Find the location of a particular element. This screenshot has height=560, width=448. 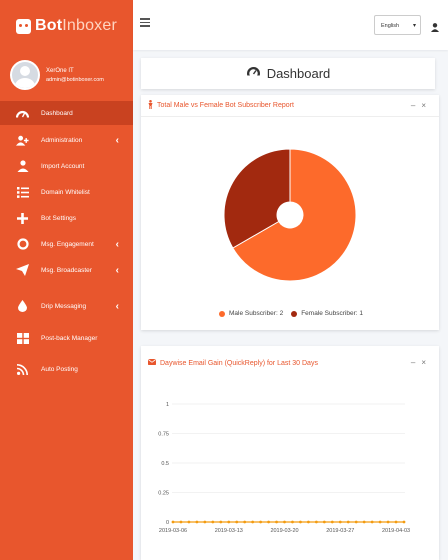

paper-plane-icon is located at coordinates (22, 270).